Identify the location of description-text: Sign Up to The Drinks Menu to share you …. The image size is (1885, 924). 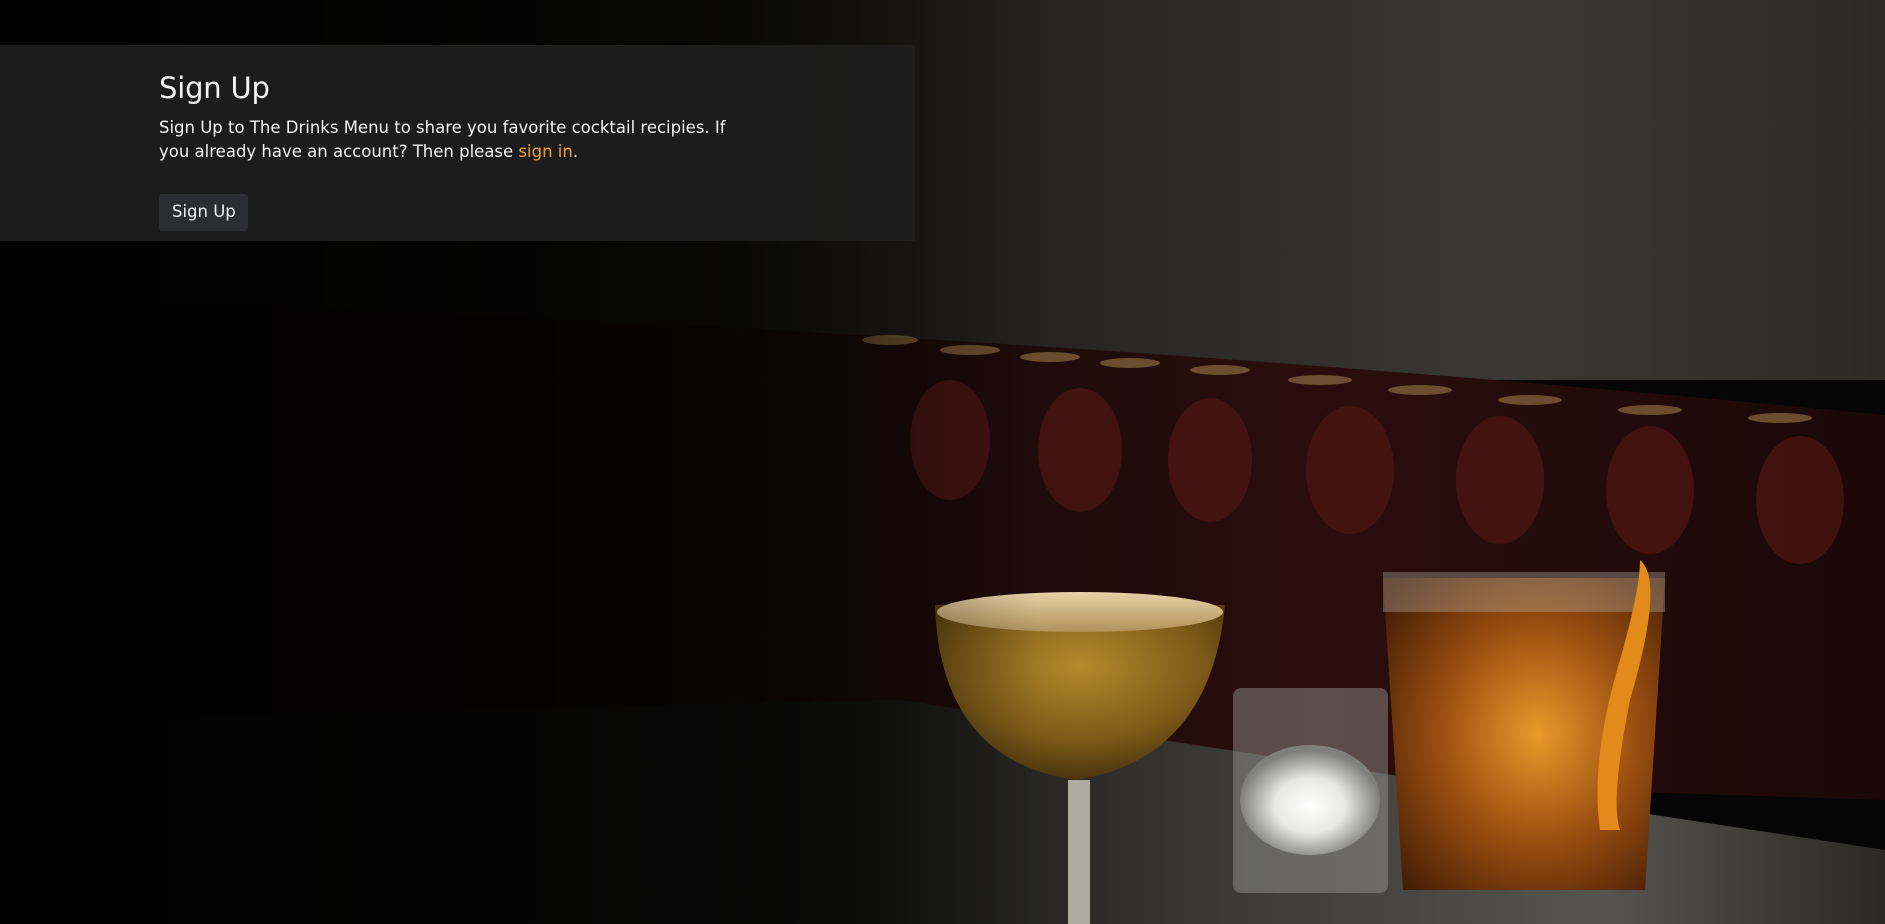
(442, 139).